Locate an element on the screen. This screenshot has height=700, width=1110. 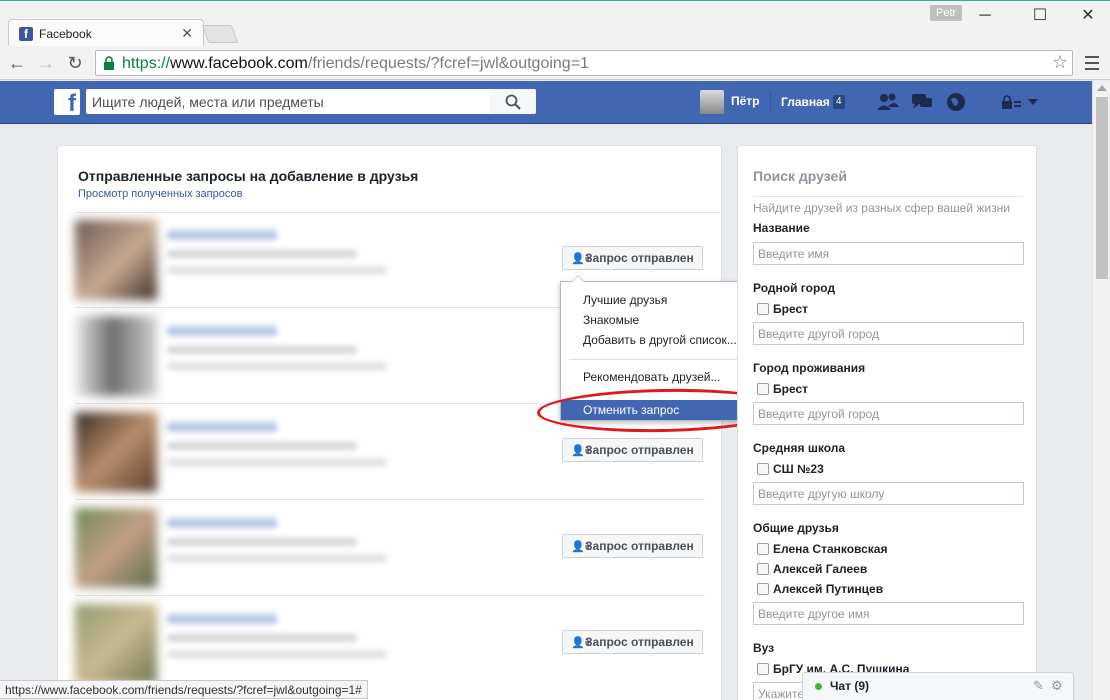
search-icon is located at coordinates (513, 102).